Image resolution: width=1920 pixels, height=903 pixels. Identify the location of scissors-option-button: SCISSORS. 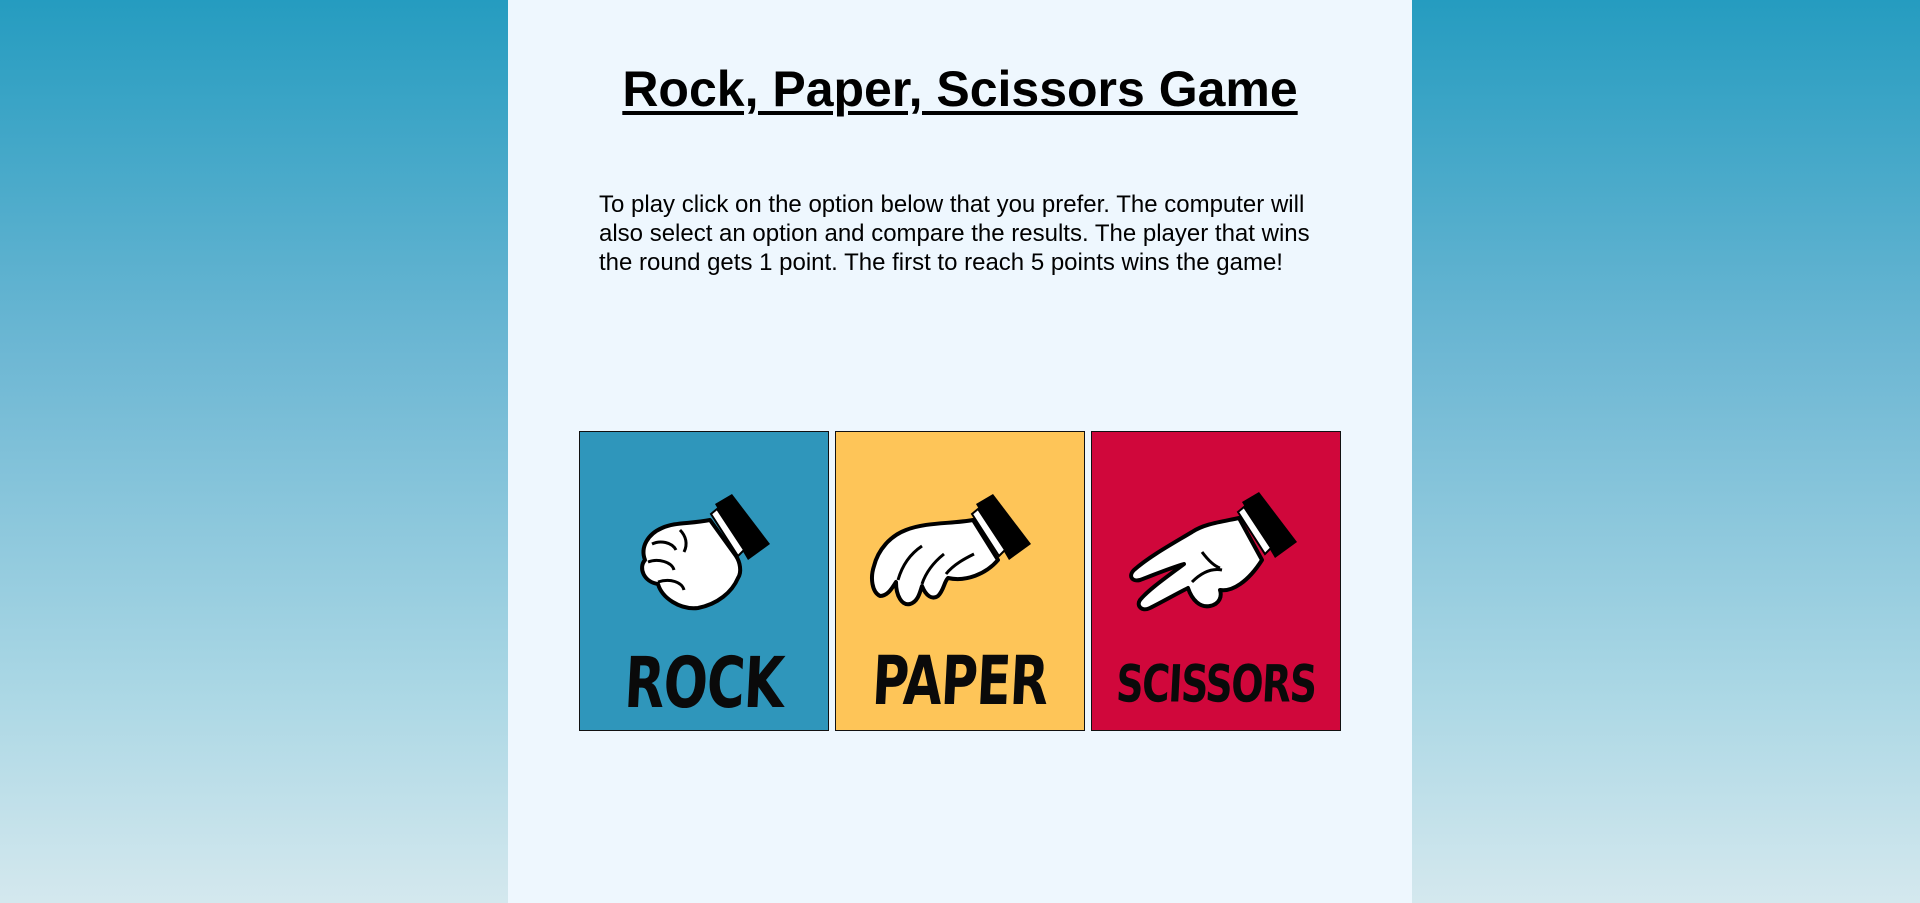
(1216, 581).